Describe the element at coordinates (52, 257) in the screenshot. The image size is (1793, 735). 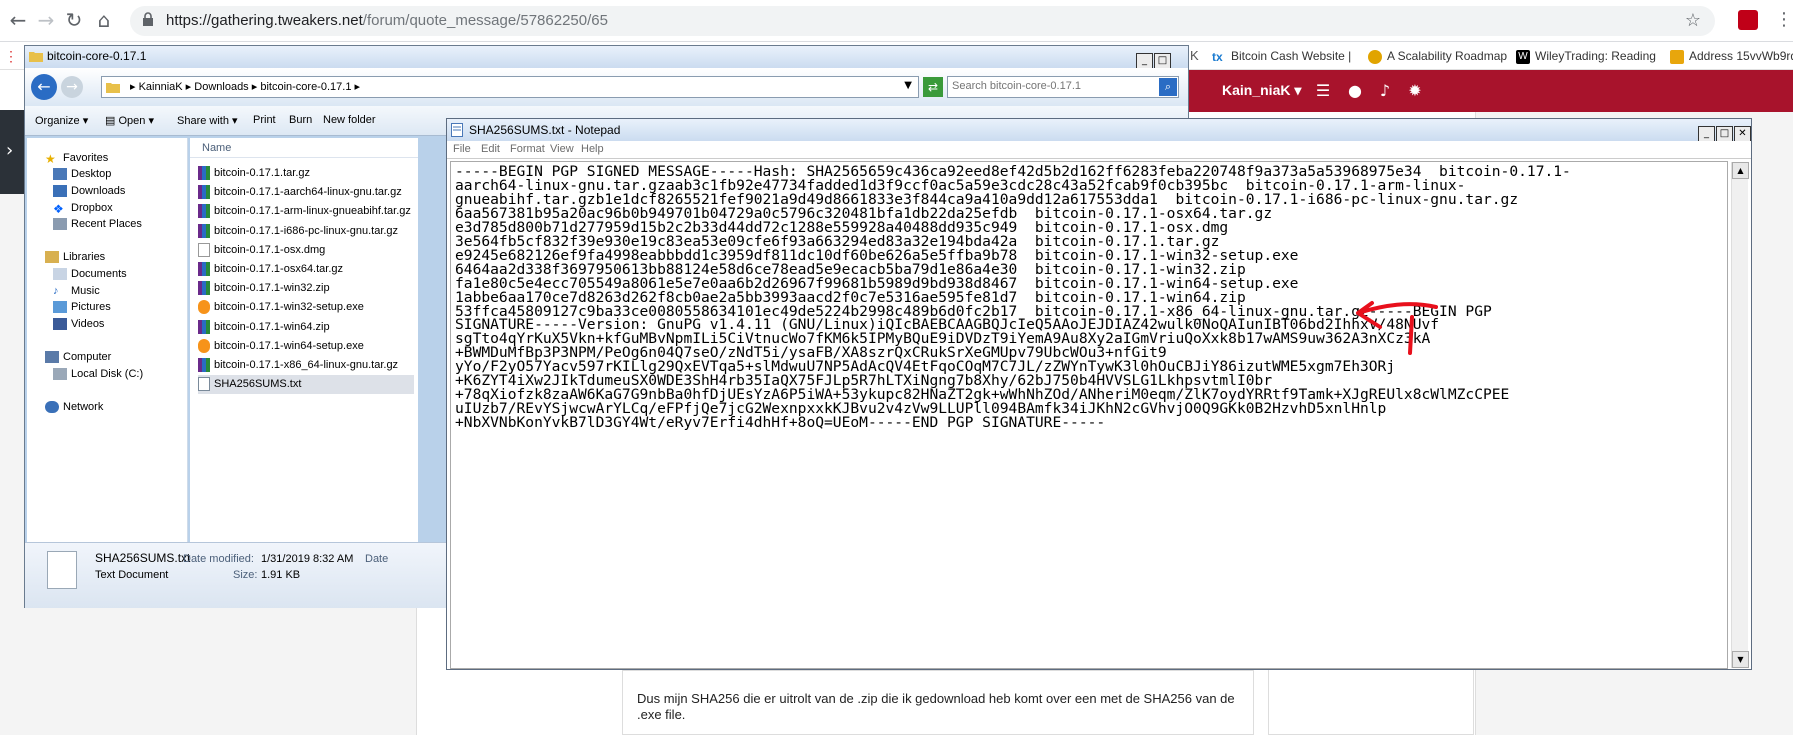
I see `libraries-icon` at that location.